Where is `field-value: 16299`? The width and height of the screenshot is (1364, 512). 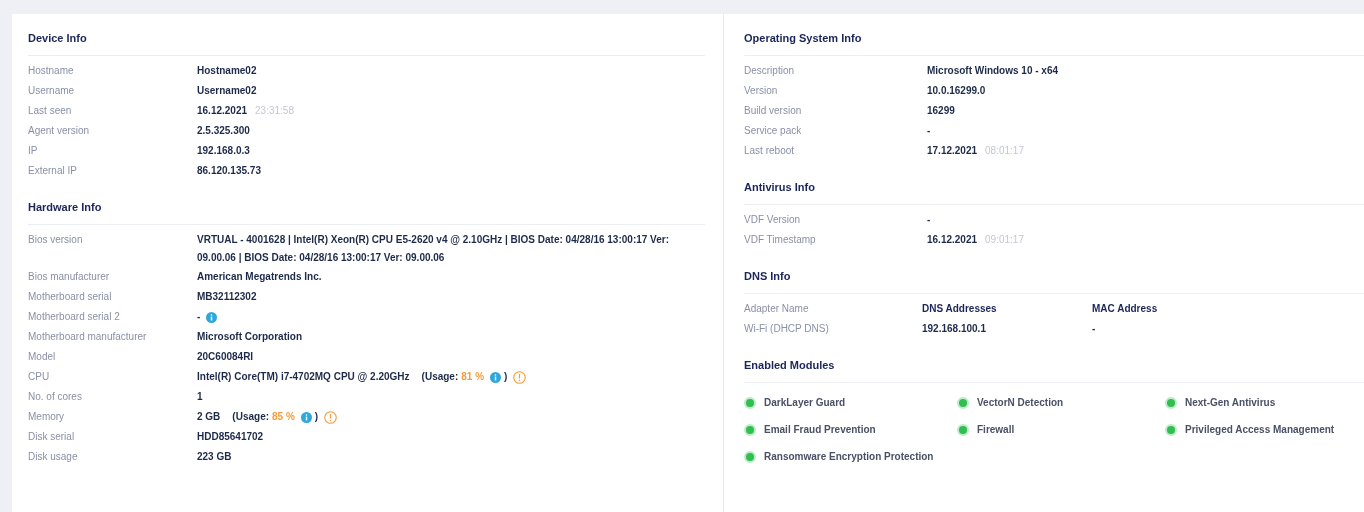
field-value: 16299 is located at coordinates (941, 111).